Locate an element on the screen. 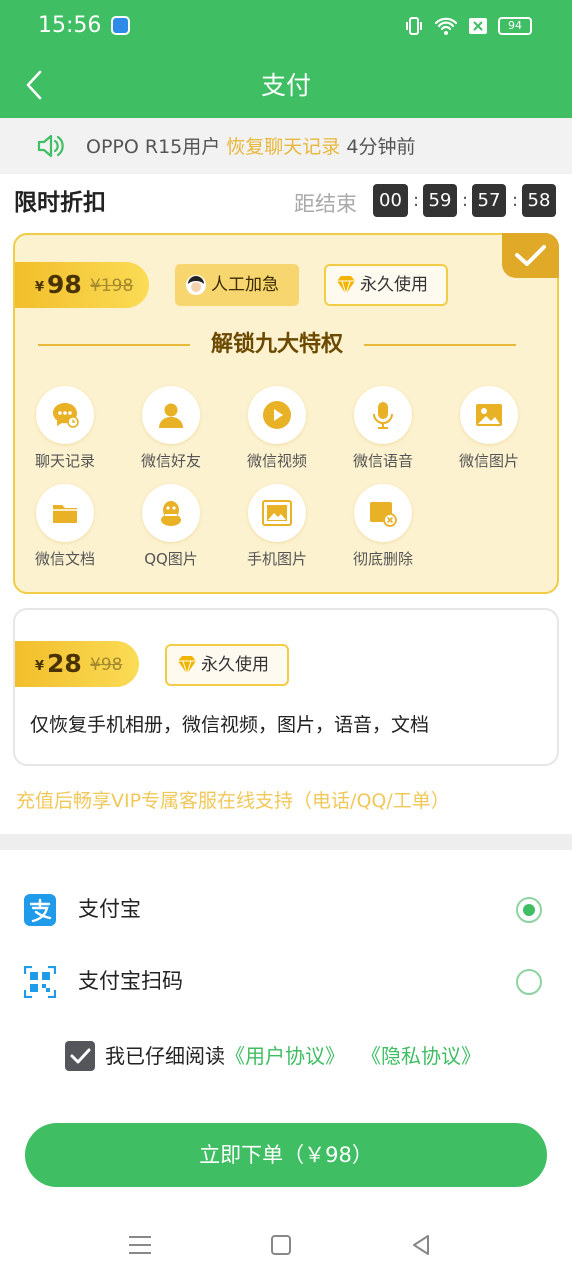 Image resolution: width=572 pixels, height=1280 pixels. vip-support-note: 充值后畅享VIP专属客服在线支持（电话/QQ/工单） is located at coordinates (233, 801).